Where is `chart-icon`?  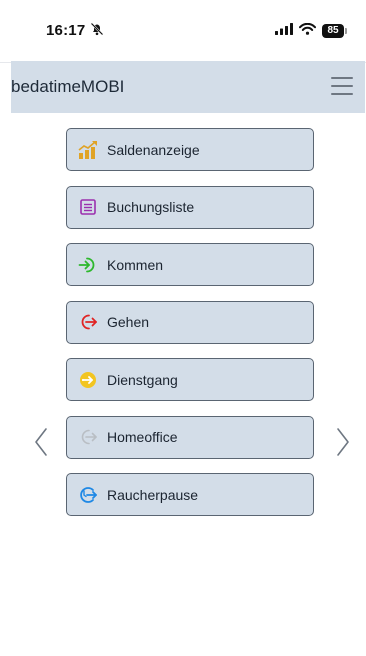
chart-icon is located at coordinates (88, 150).